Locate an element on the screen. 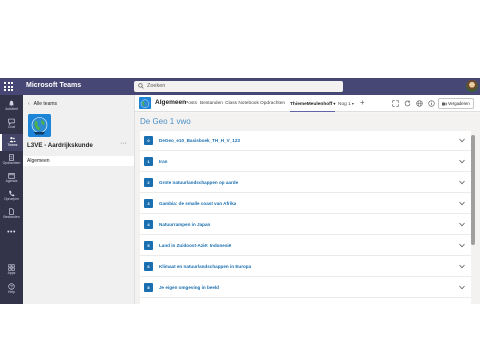  search-icon is located at coordinates (141, 86).